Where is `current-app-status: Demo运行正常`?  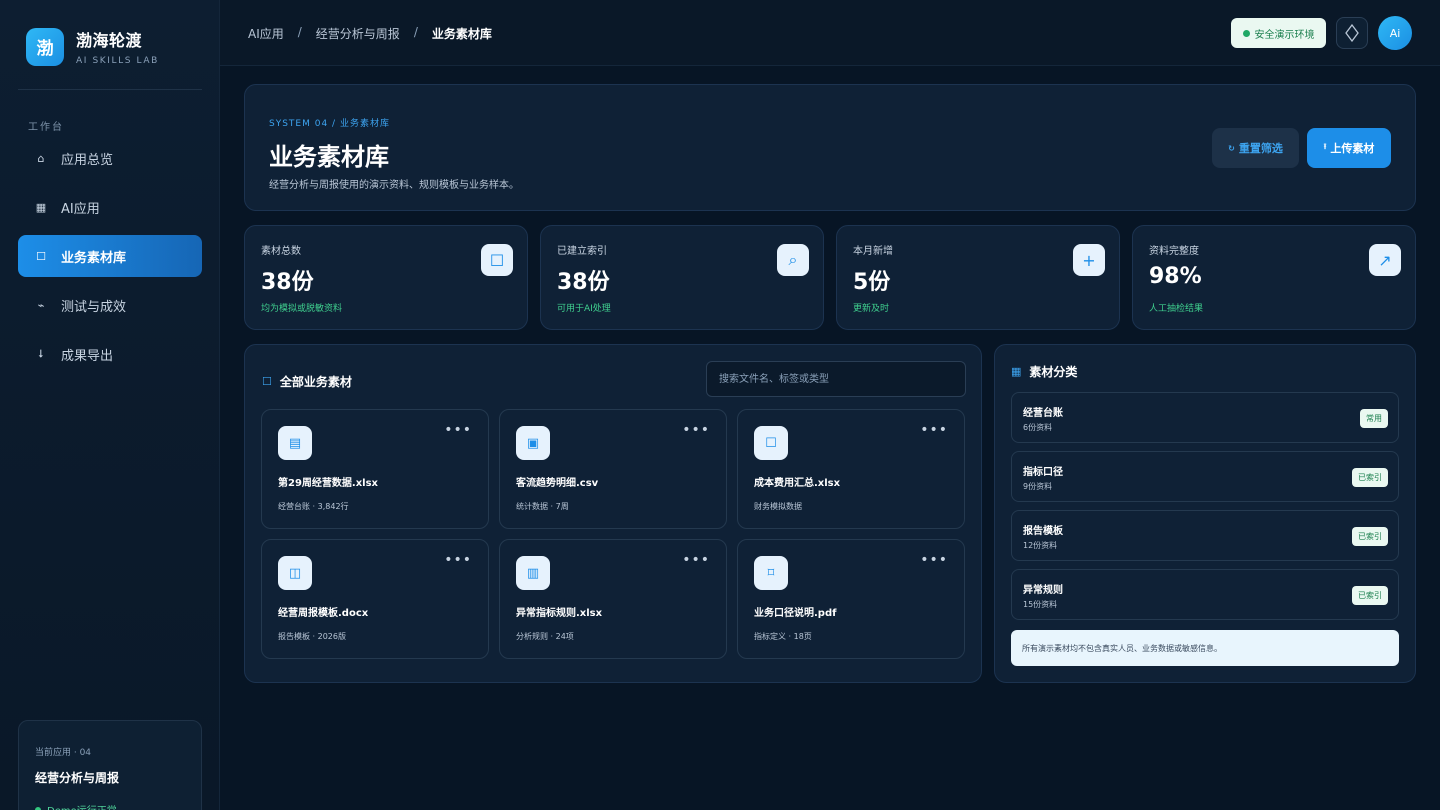
current-app-status: Demo运行正常 is located at coordinates (110, 806).